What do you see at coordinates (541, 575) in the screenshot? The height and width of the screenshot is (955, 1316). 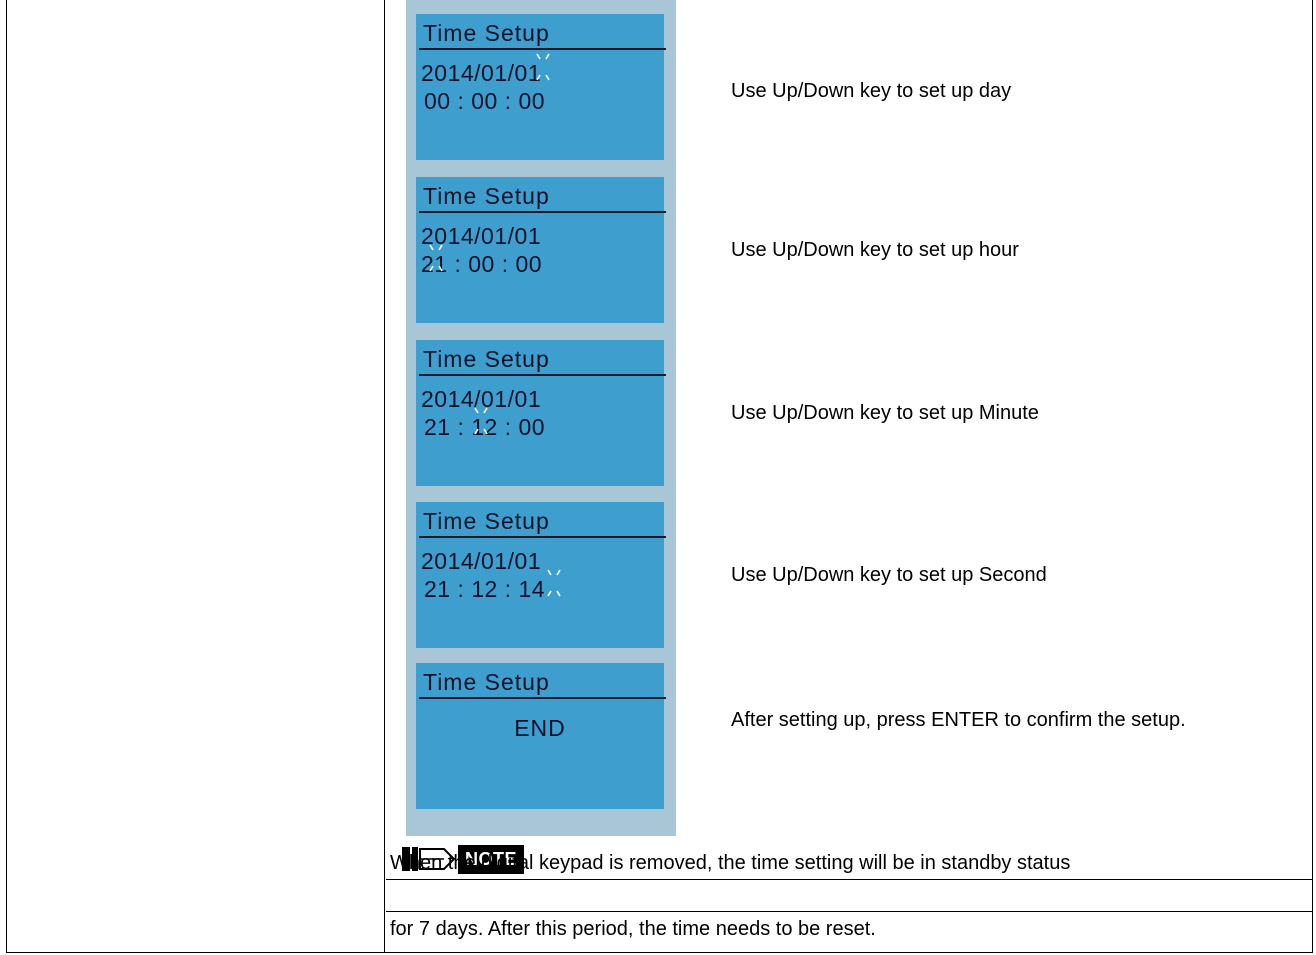 I see `lcd-screen-second: Time Setup 2014/01/01 21 : 12 : 14` at bounding box center [541, 575].